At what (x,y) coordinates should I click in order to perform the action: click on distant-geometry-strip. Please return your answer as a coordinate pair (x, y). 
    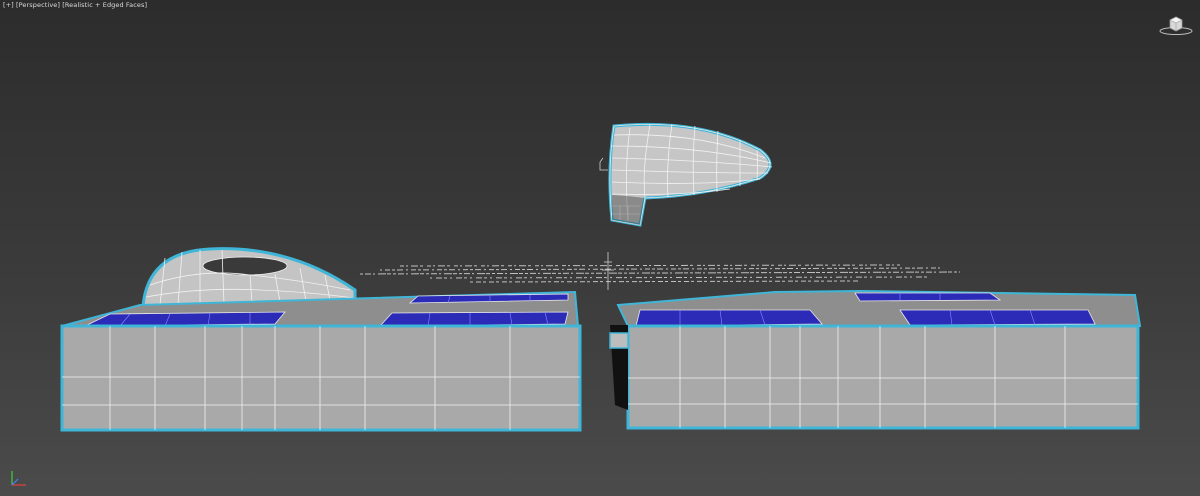
    Looking at the image, I should click on (660, 273).